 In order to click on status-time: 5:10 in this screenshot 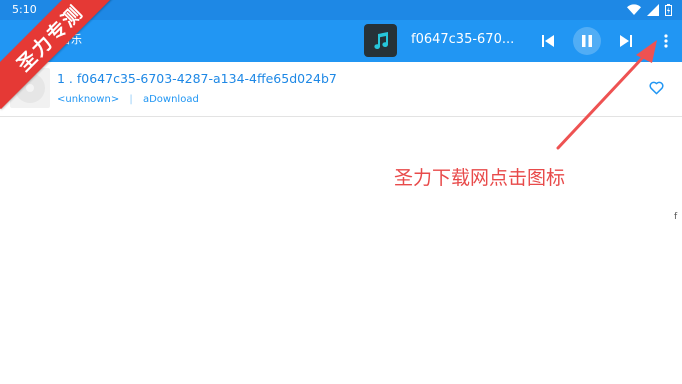, I will do `click(24, 9)`.